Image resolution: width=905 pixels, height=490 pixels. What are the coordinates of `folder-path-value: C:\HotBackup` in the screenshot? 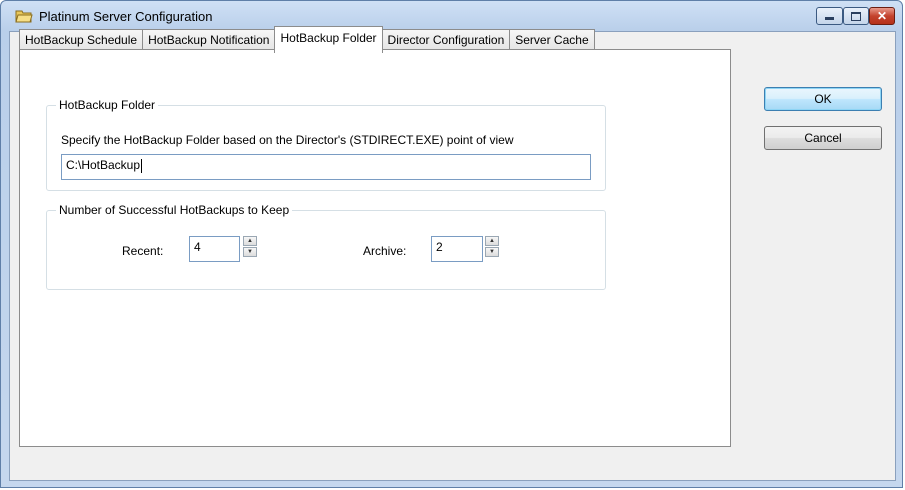 It's located at (103, 165).